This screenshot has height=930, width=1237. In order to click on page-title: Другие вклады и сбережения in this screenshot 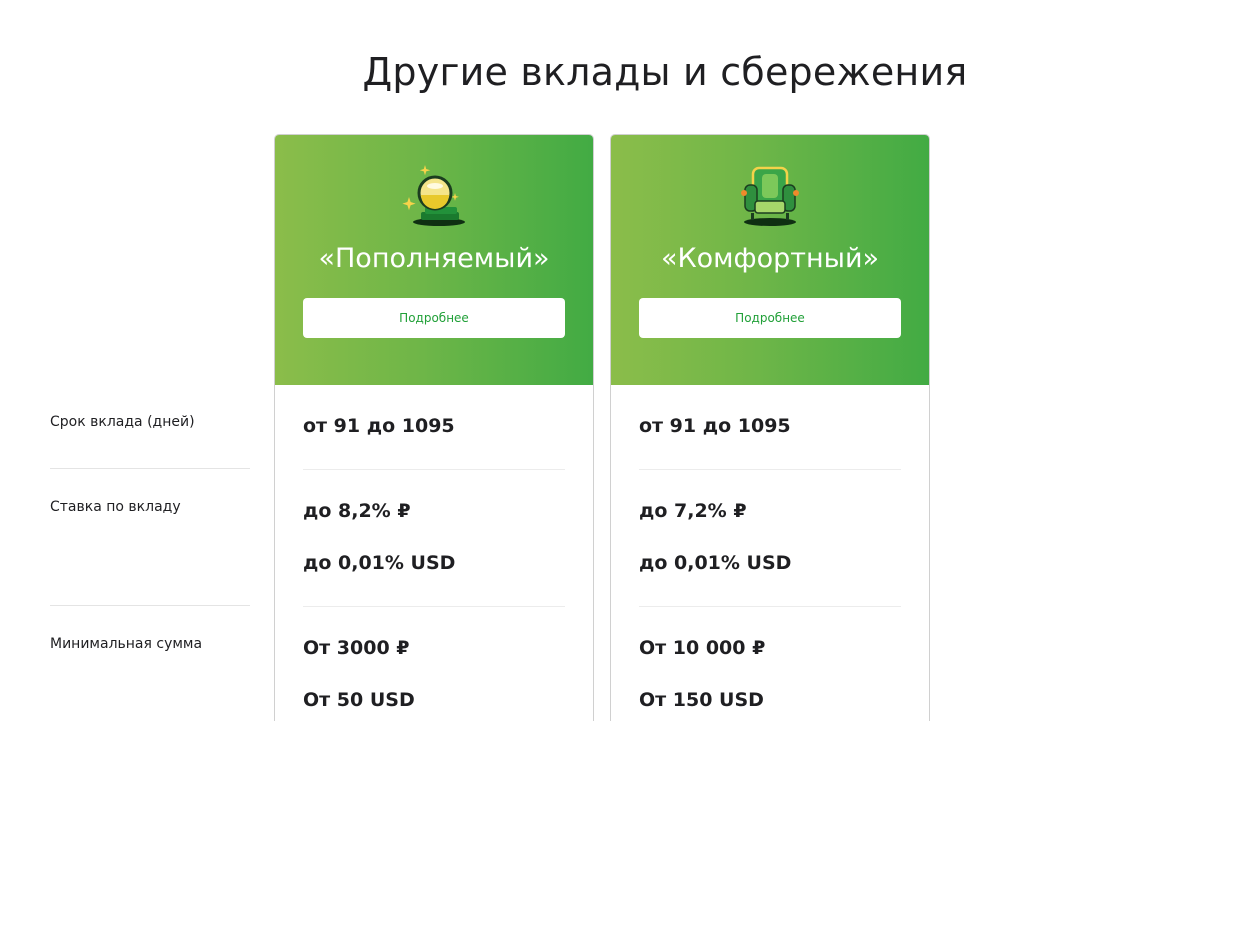, I will do `click(665, 72)`.